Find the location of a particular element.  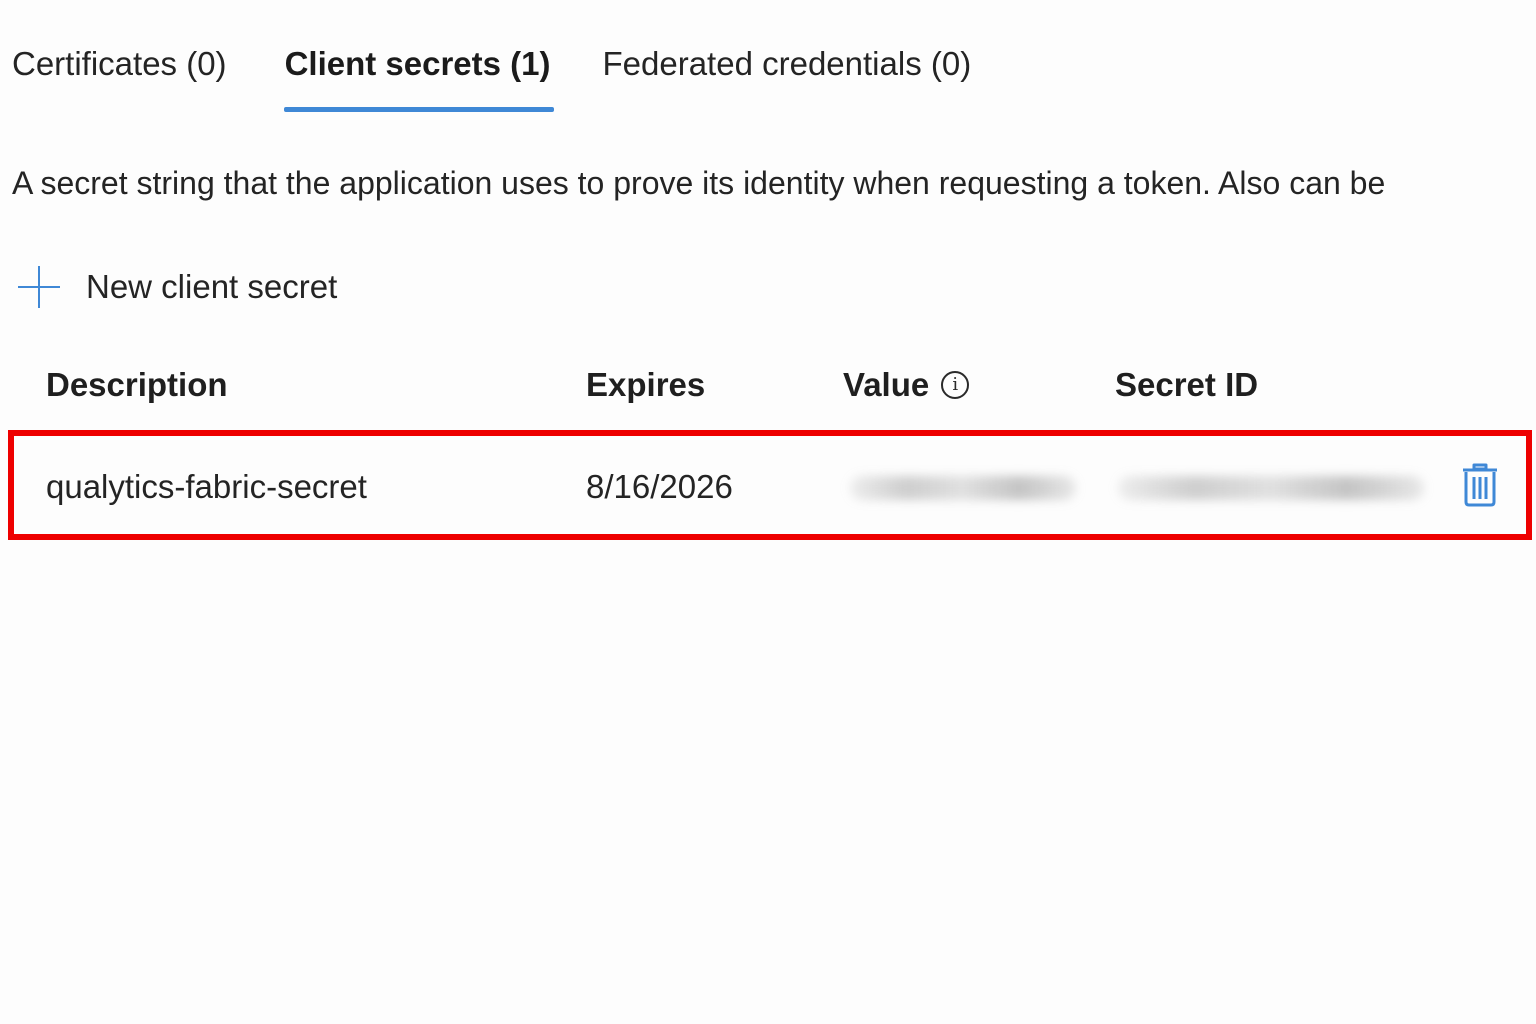

tab-client-secrets-label: Client secrets (1) is located at coordinates (417, 63).